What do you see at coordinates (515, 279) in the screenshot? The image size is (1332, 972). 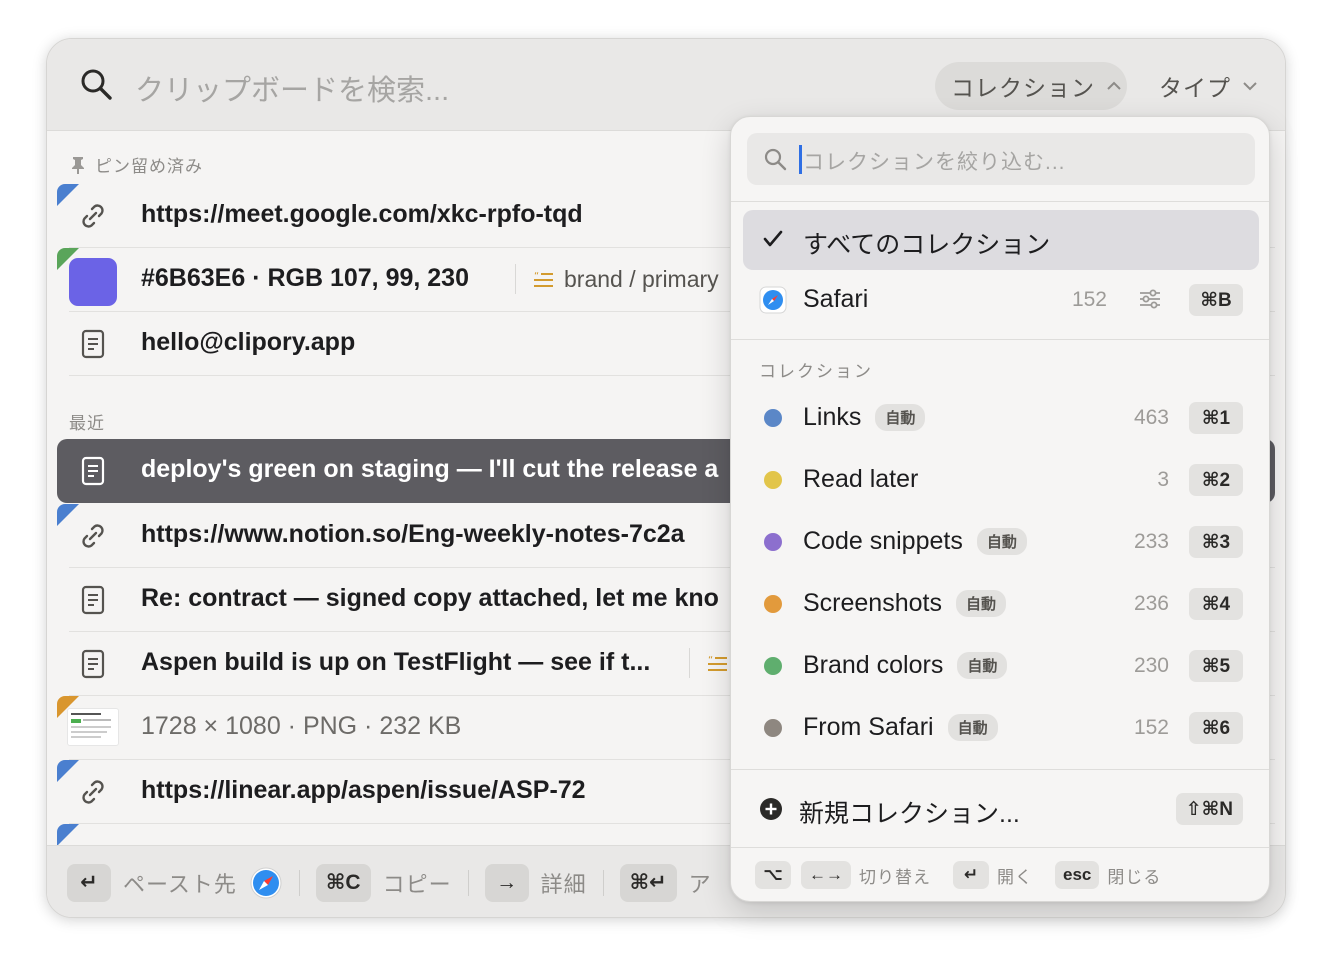 I see `tag-separator` at bounding box center [515, 279].